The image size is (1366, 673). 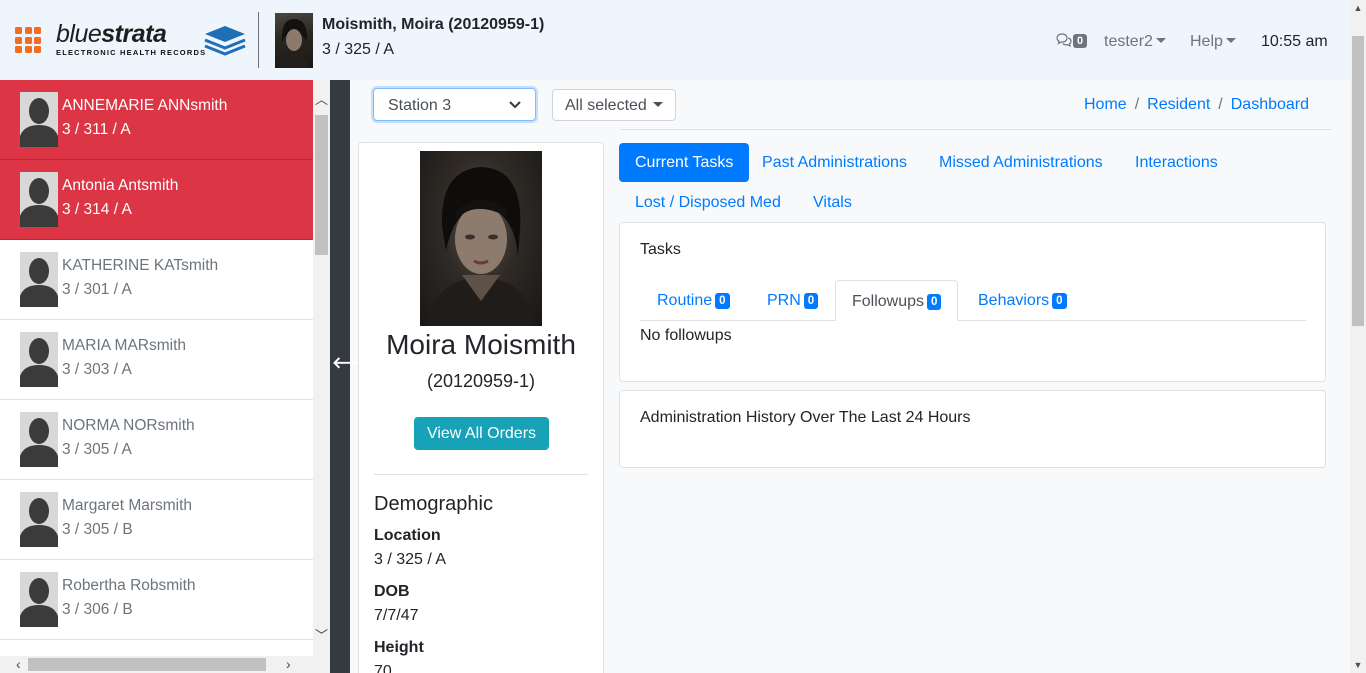 I want to click on tab-past-administrations: Past Administrations, so click(x=834, y=162).